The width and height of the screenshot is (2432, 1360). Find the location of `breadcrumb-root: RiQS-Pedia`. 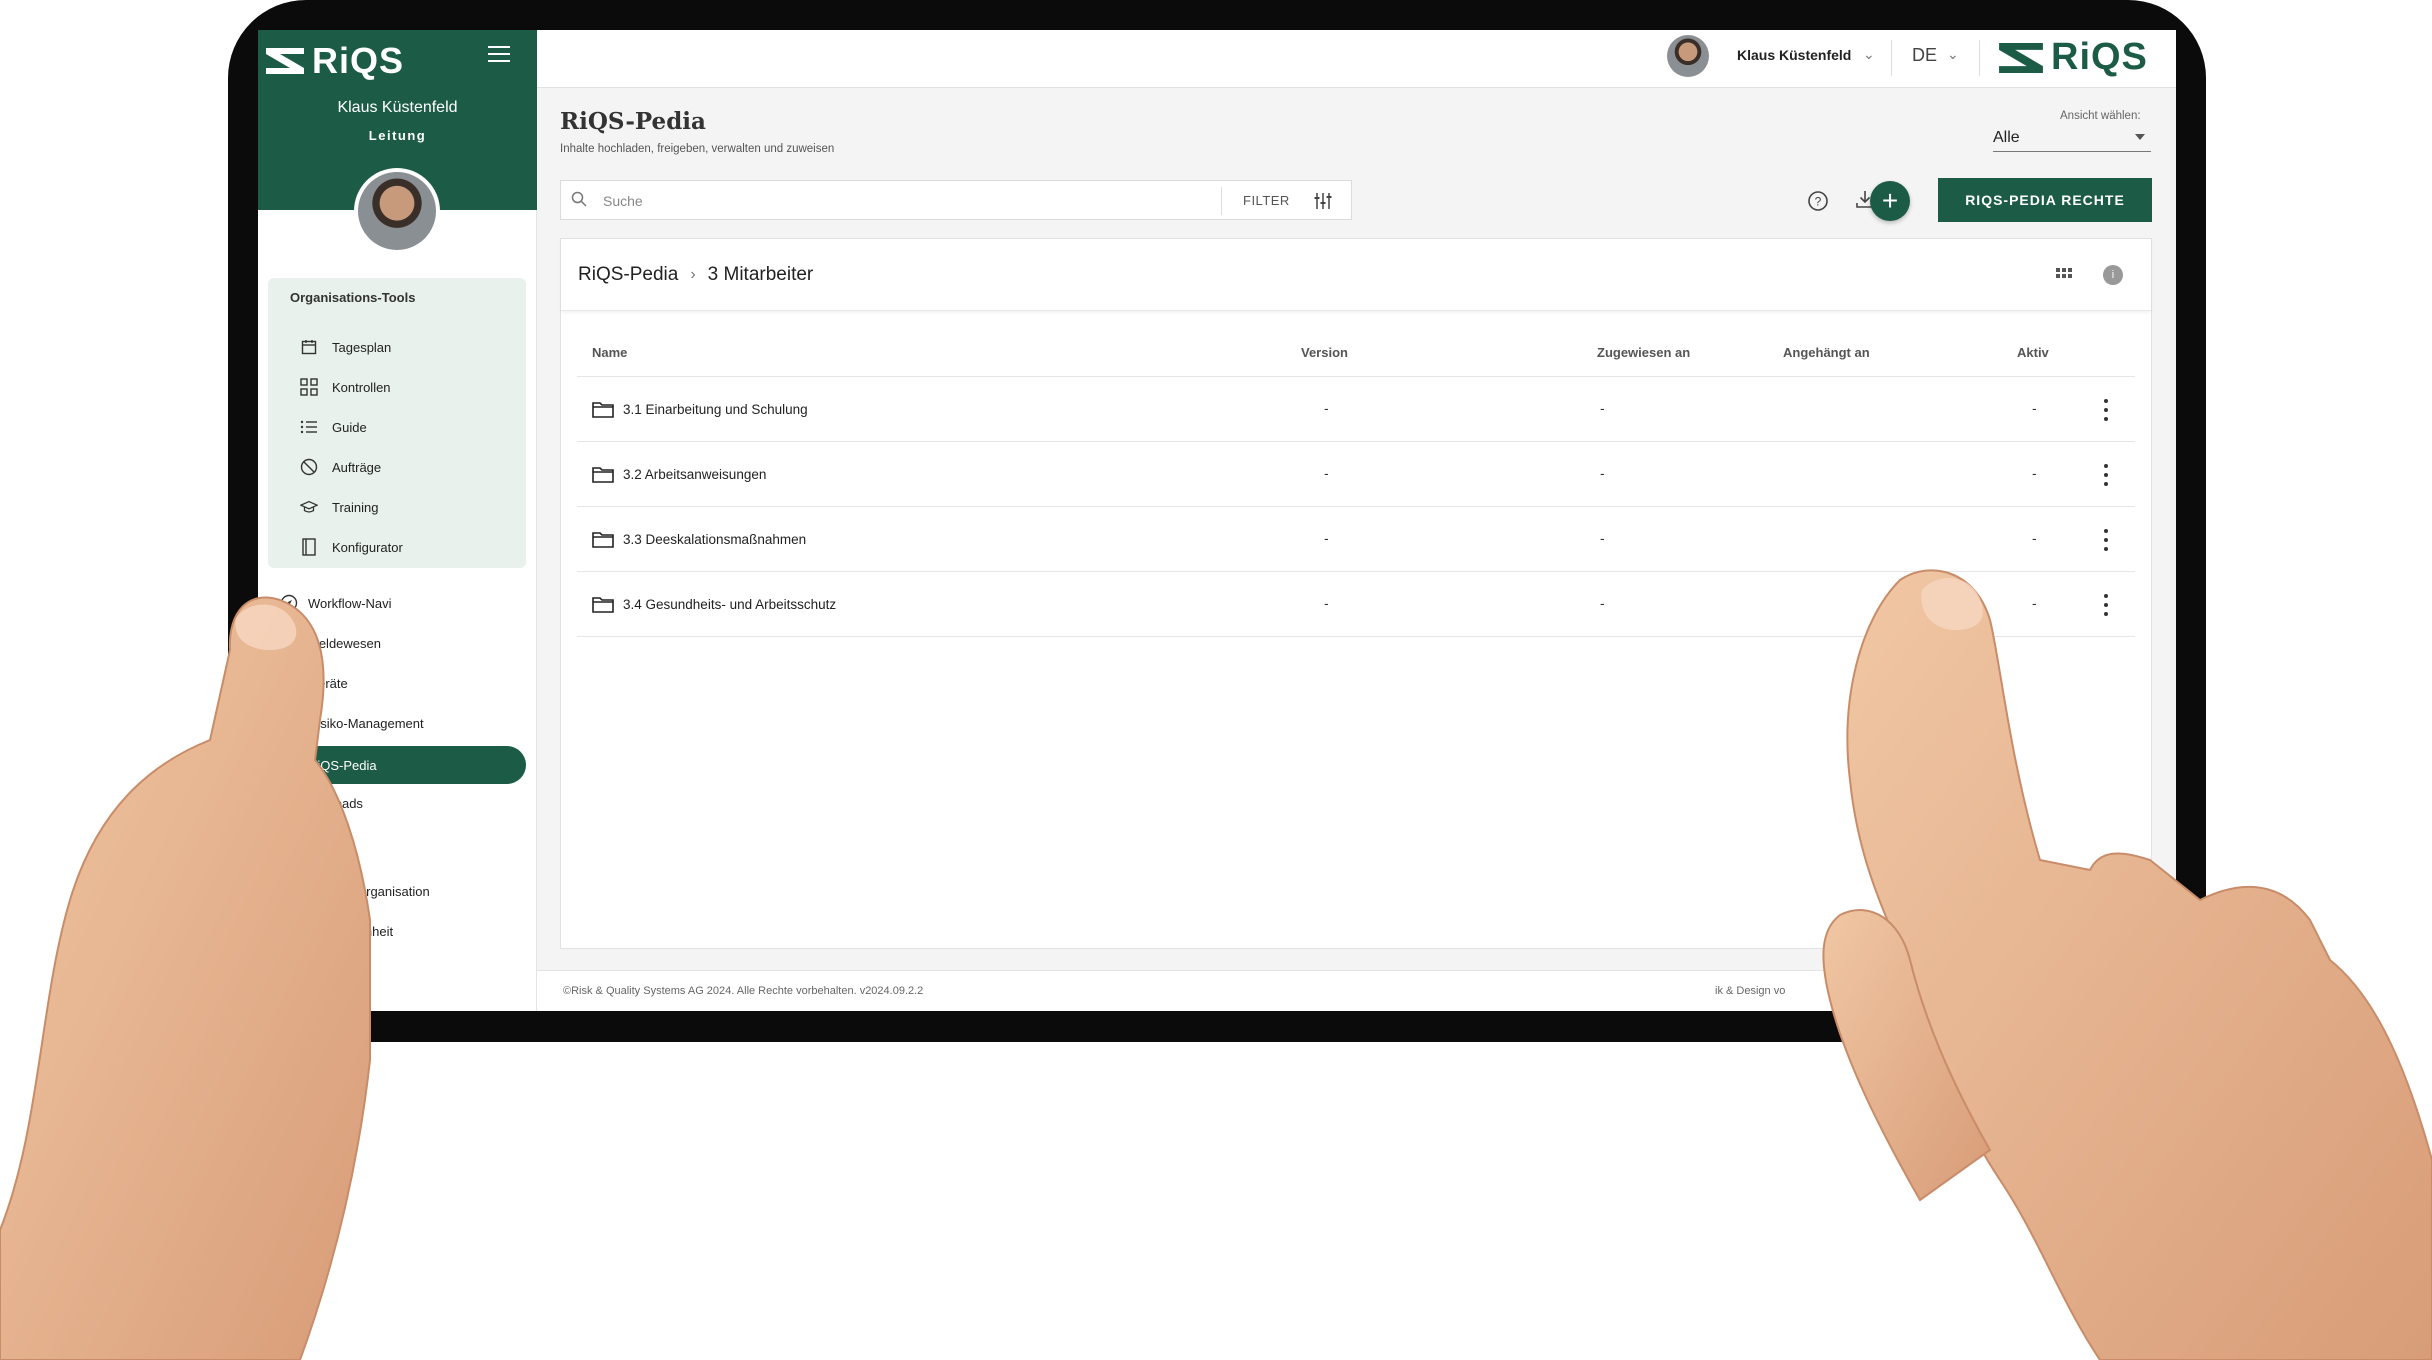

breadcrumb-root: RiQS-Pedia is located at coordinates (628, 275).